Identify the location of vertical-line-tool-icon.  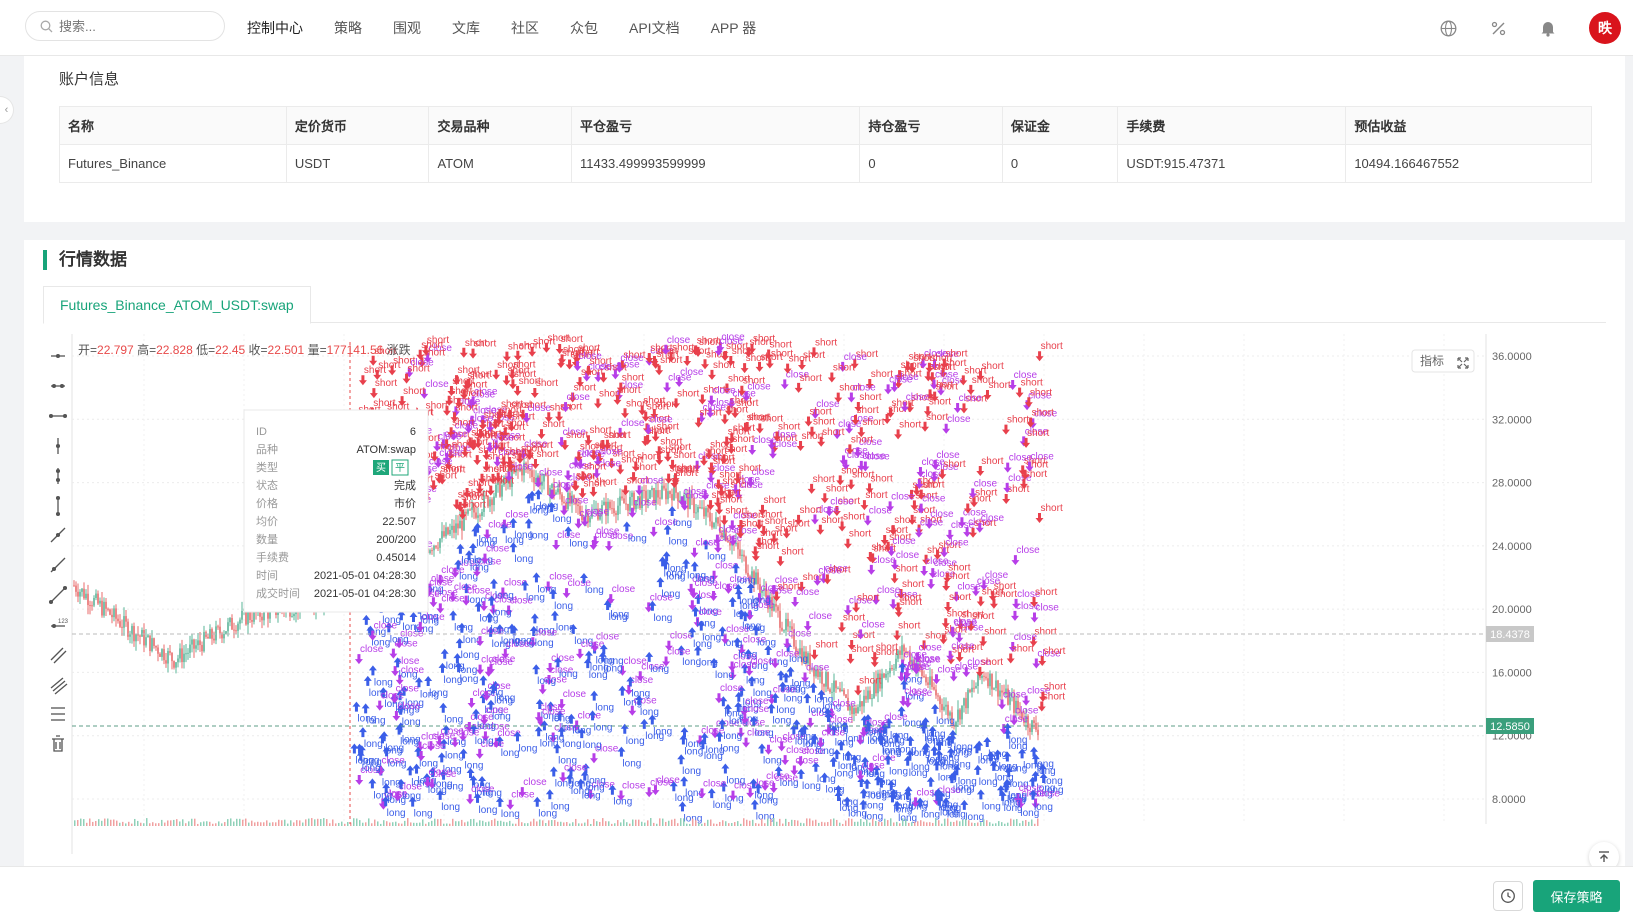
(58, 446).